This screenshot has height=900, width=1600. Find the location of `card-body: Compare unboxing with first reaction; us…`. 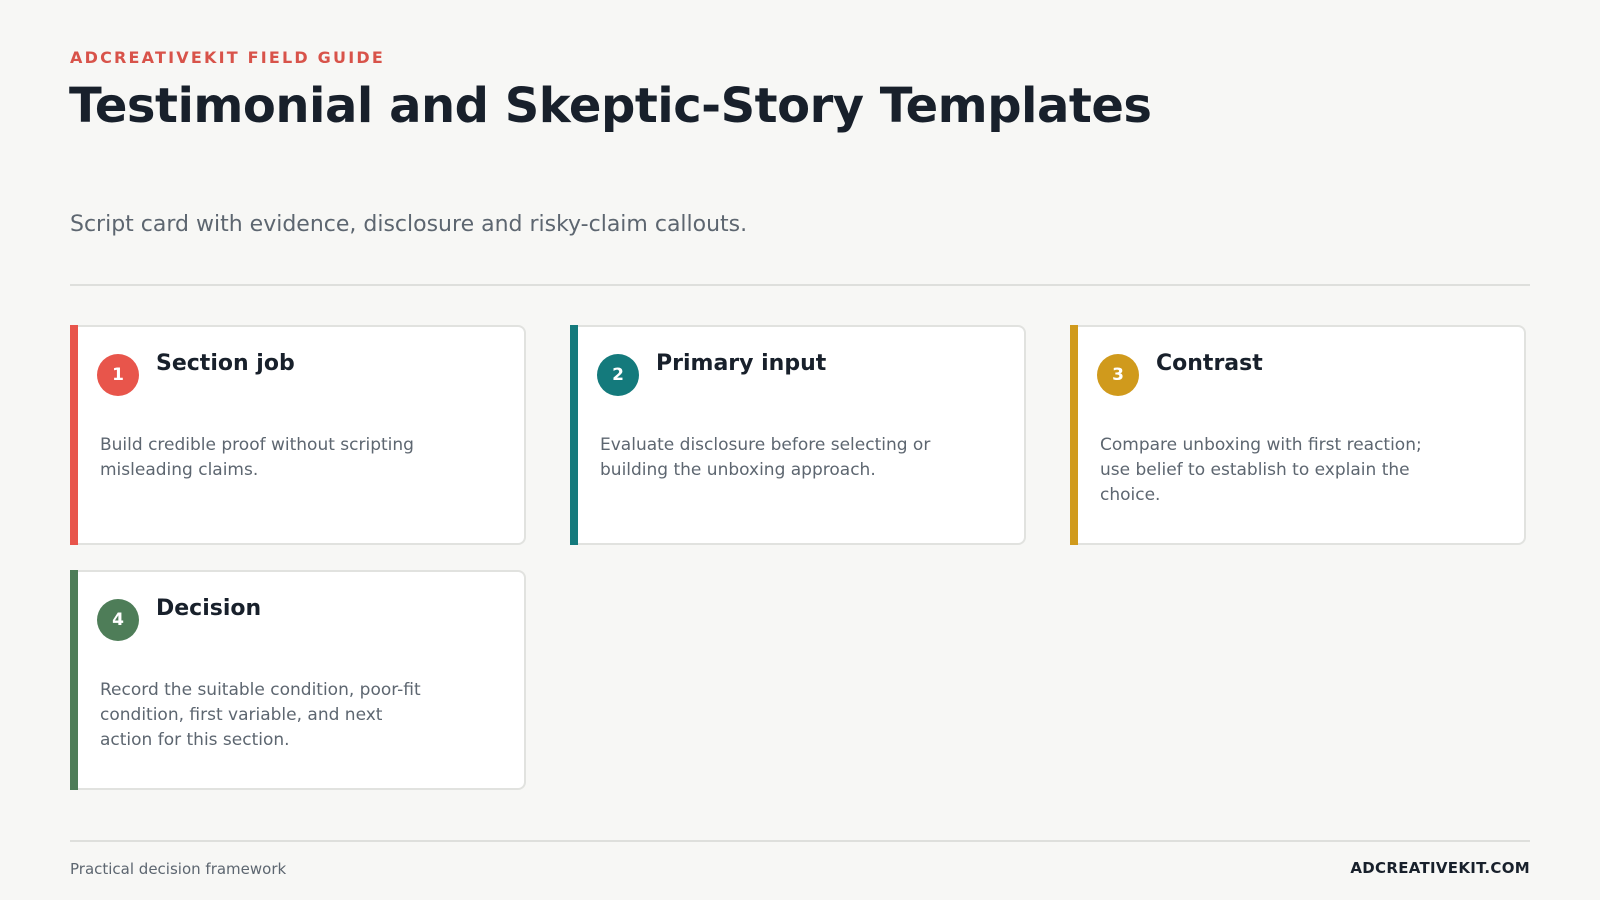

card-body: Compare unboxing with first reaction; us… is located at coordinates (1261, 470).